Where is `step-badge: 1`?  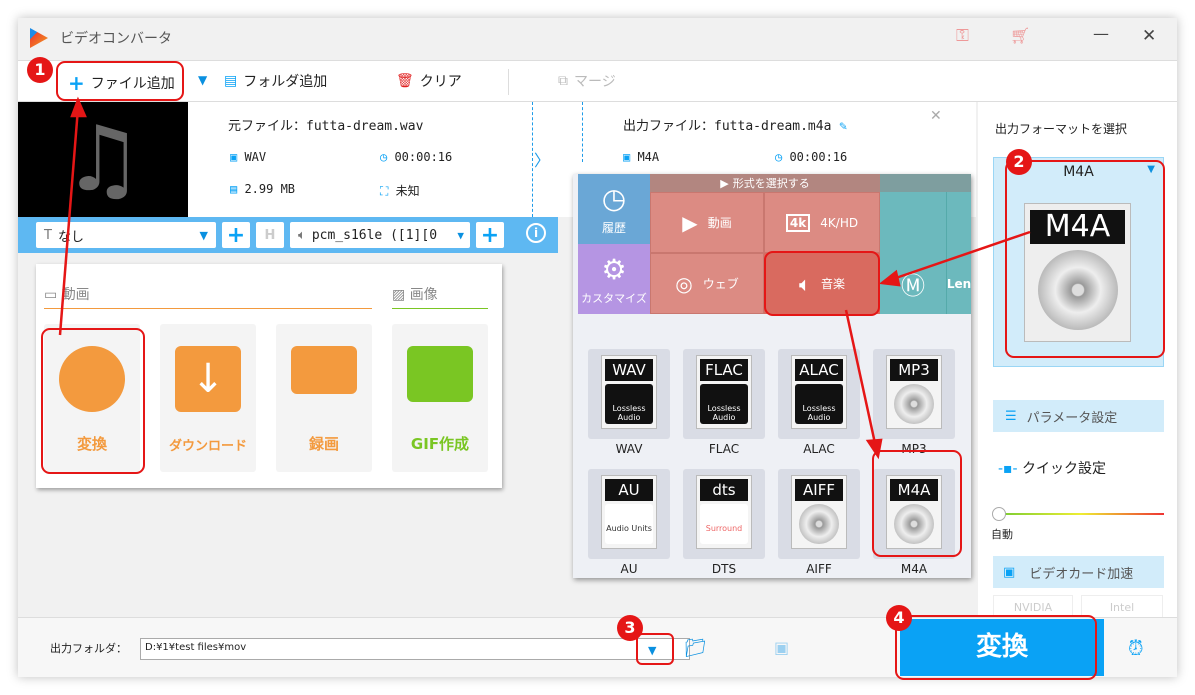
step-badge: 1 is located at coordinates (40, 70).